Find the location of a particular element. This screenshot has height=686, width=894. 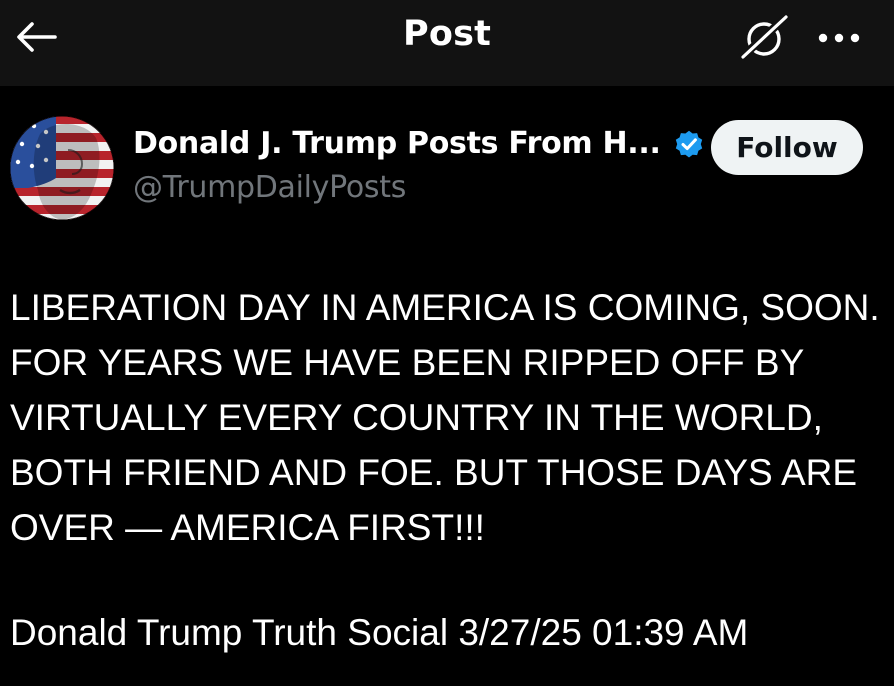

author-avatar is located at coordinates (62, 168).